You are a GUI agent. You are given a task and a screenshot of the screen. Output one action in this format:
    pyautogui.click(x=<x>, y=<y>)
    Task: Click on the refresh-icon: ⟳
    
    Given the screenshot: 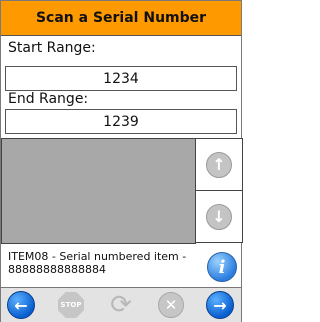 What is the action you would take?
    pyautogui.click(x=121, y=305)
    